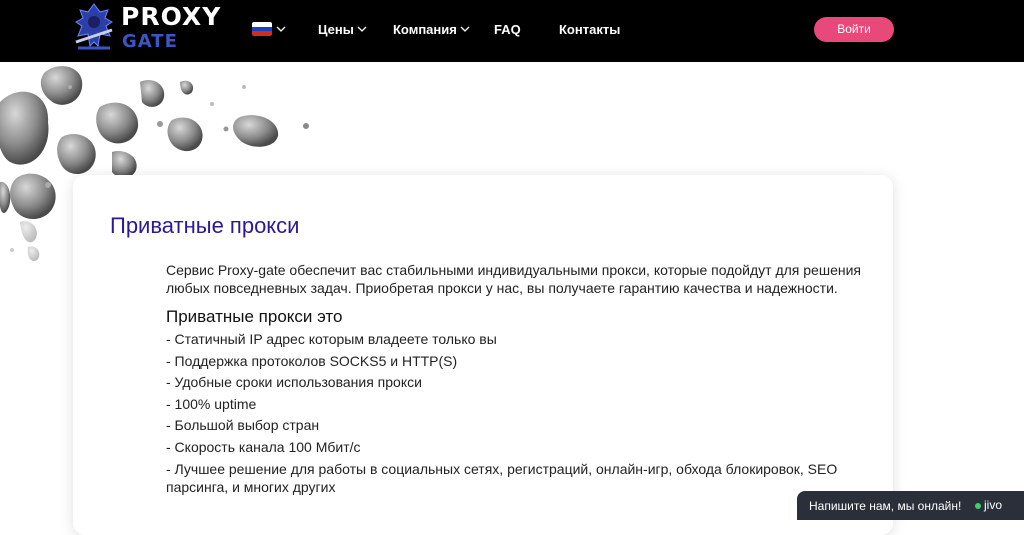 The width and height of the screenshot is (1024, 535). What do you see at coordinates (885, 506) in the screenshot?
I see `chat-prompt: Напишите нам, мы онлайн!` at bounding box center [885, 506].